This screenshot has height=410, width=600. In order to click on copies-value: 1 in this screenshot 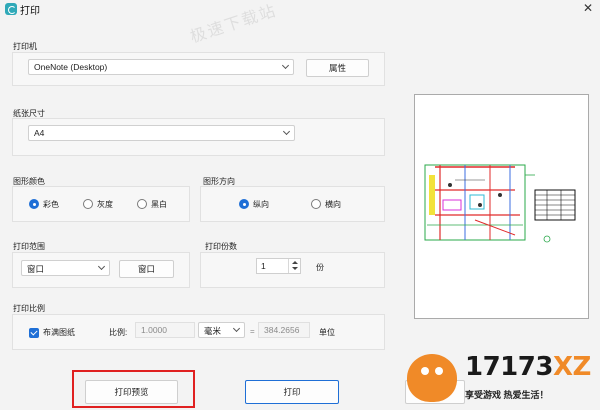, I will do `click(263, 266)`.